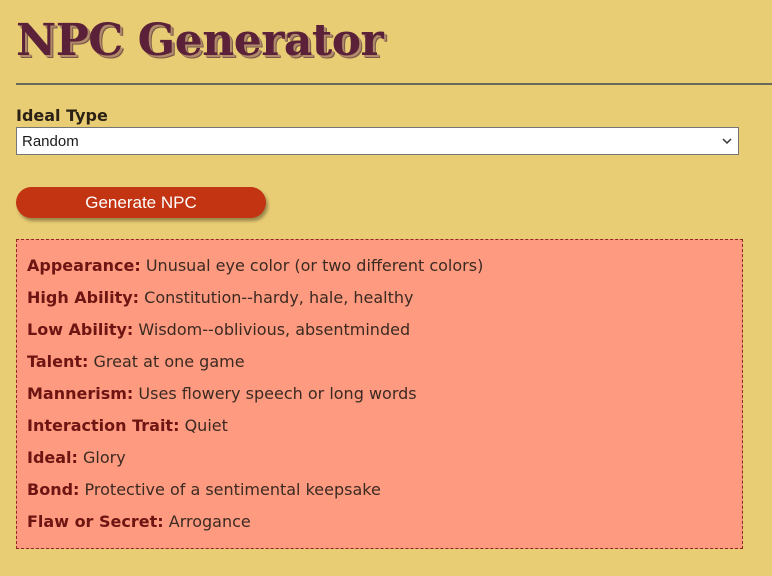 Image resolution: width=772 pixels, height=576 pixels. Describe the element at coordinates (379, 458) in the screenshot. I see `trait-row-ideal: Ideal: Glory` at that location.